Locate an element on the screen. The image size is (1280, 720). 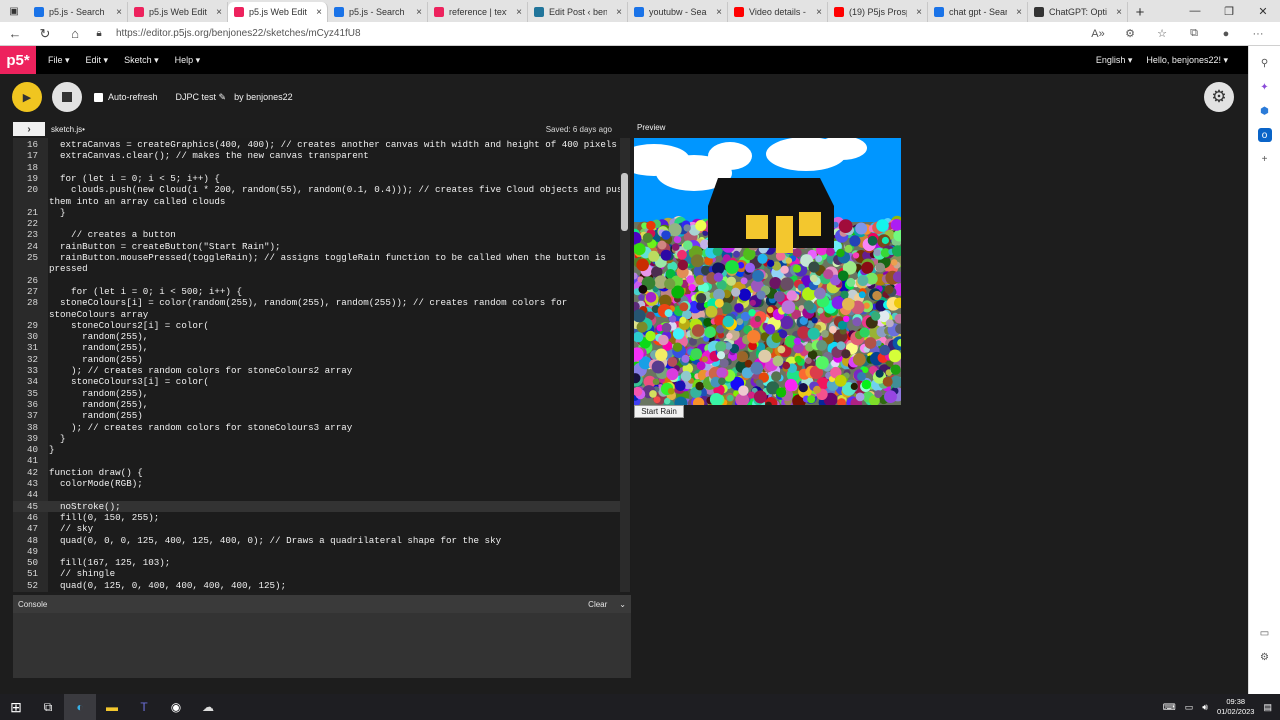
lock-icon: 🔒︎ is located at coordinates (99, 34).